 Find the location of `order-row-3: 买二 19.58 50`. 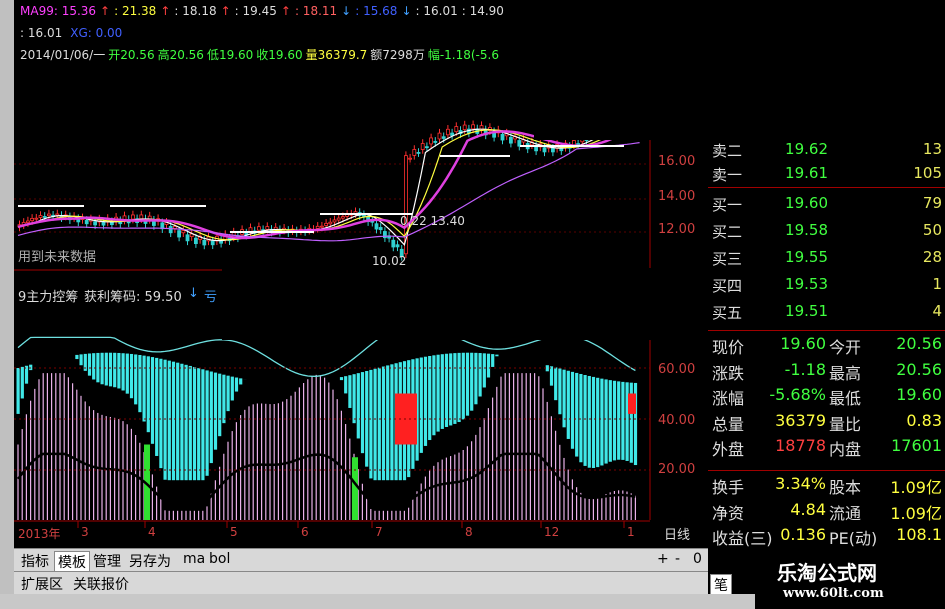

order-row-3: 买二 19.58 50 is located at coordinates (826, 233).